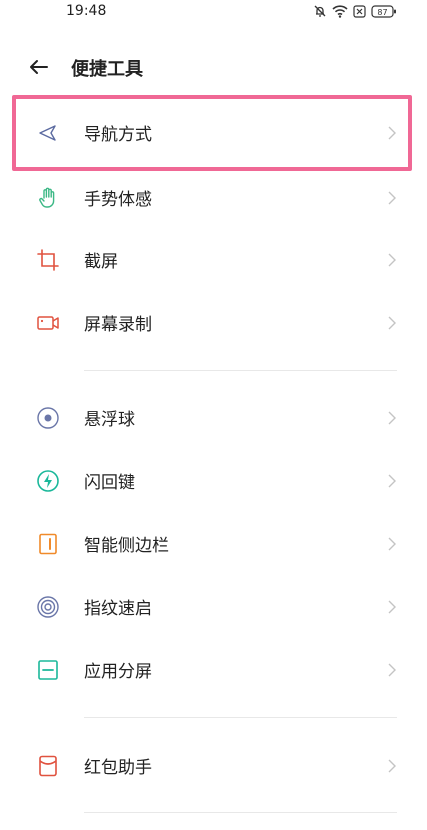  What do you see at coordinates (48, 607) in the screenshot?
I see `fingerprint-icon` at bounding box center [48, 607].